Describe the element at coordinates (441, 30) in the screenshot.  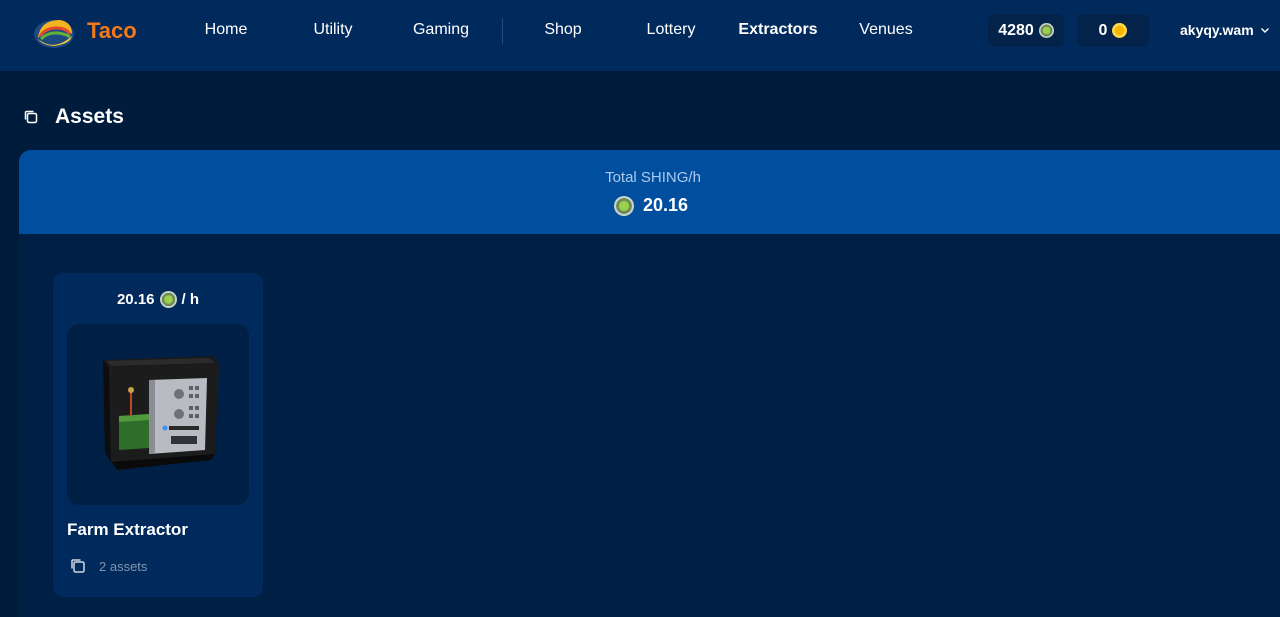
I see `nav-gaming: Gaming` at that location.